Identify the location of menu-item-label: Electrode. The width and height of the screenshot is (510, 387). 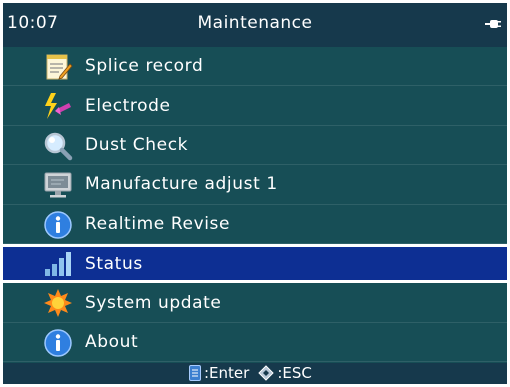
(128, 105).